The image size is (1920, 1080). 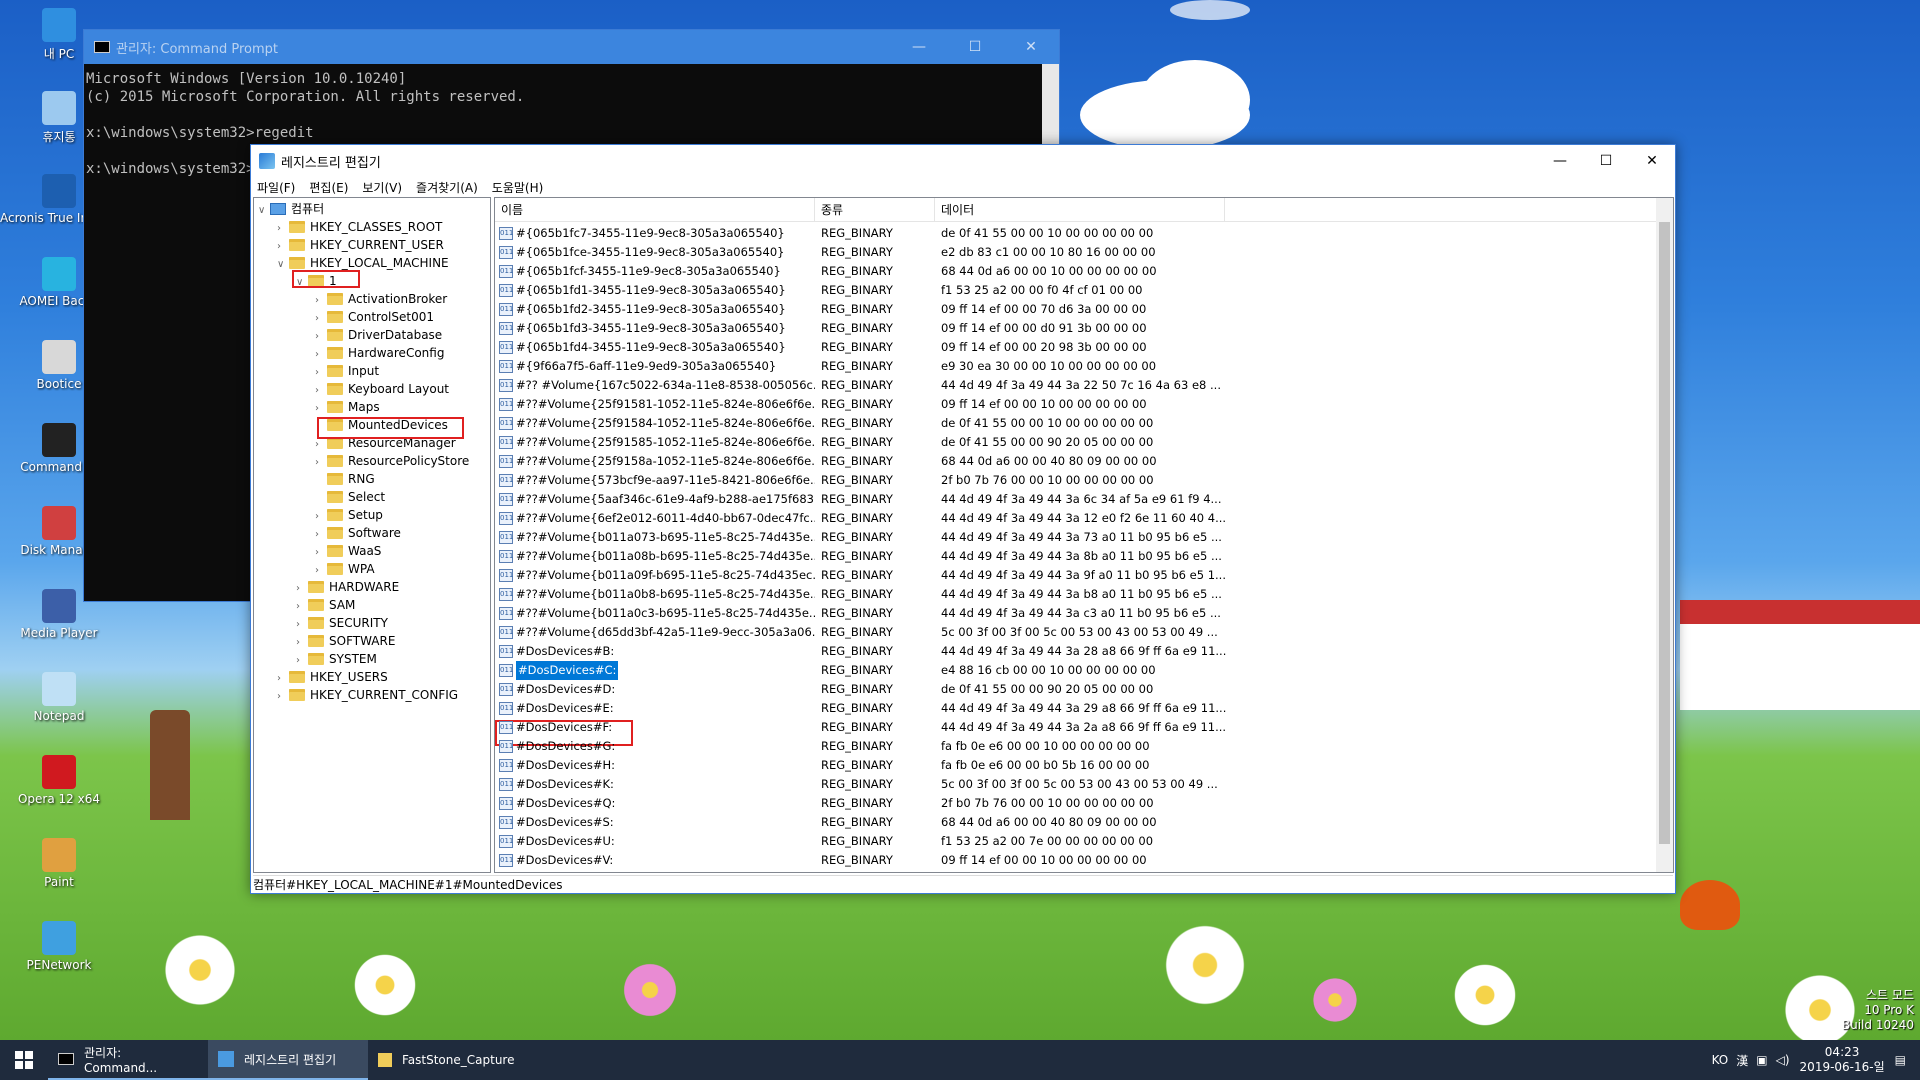 I want to click on ime-indicator: KO, so click(x=1720, y=1060).